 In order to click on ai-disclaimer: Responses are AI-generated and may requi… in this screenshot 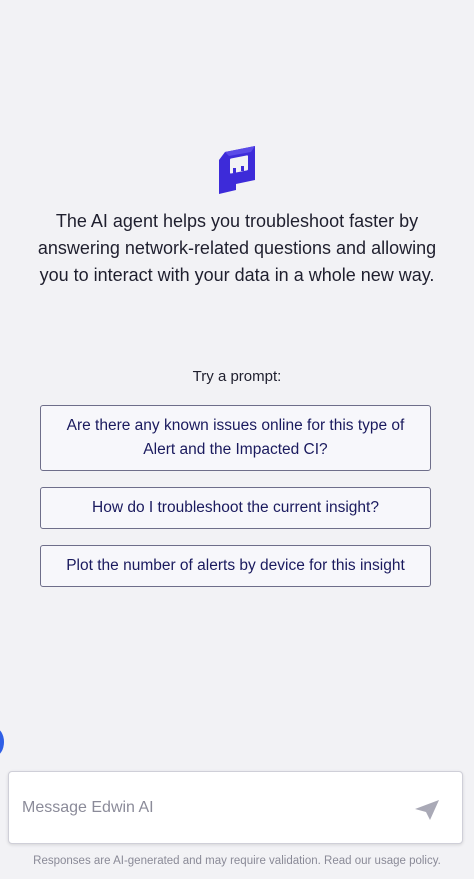, I will do `click(237, 861)`.